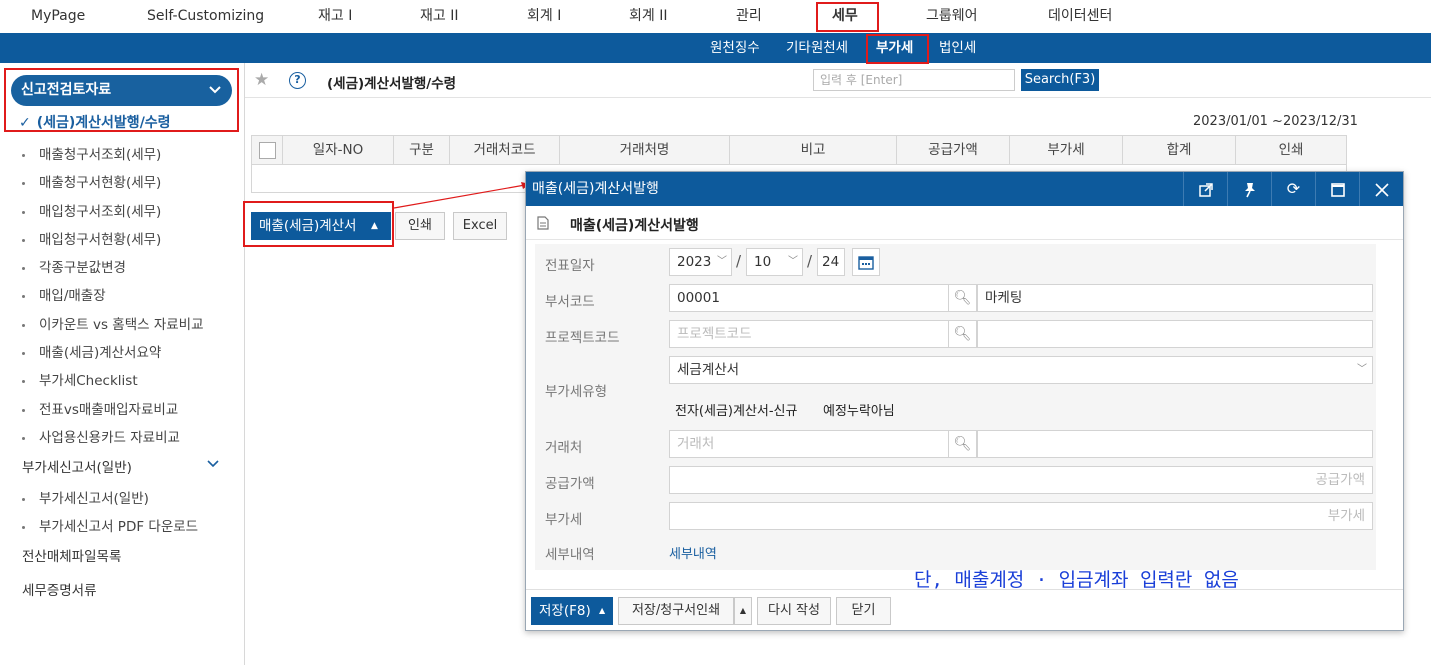  What do you see at coordinates (813, 150) in the screenshot?
I see `column-header: 비고` at bounding box center [813, 150].